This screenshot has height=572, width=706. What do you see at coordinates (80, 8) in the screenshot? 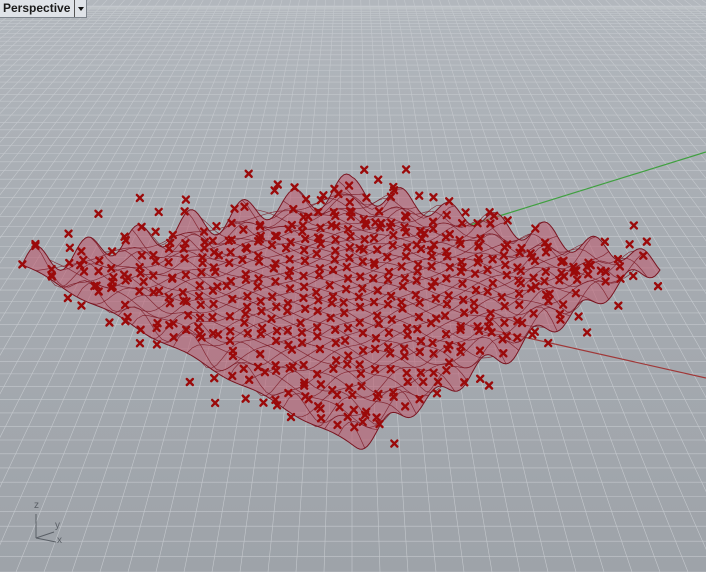
I see `dropdown-triangle-icon` at bounding box center [80, 8].